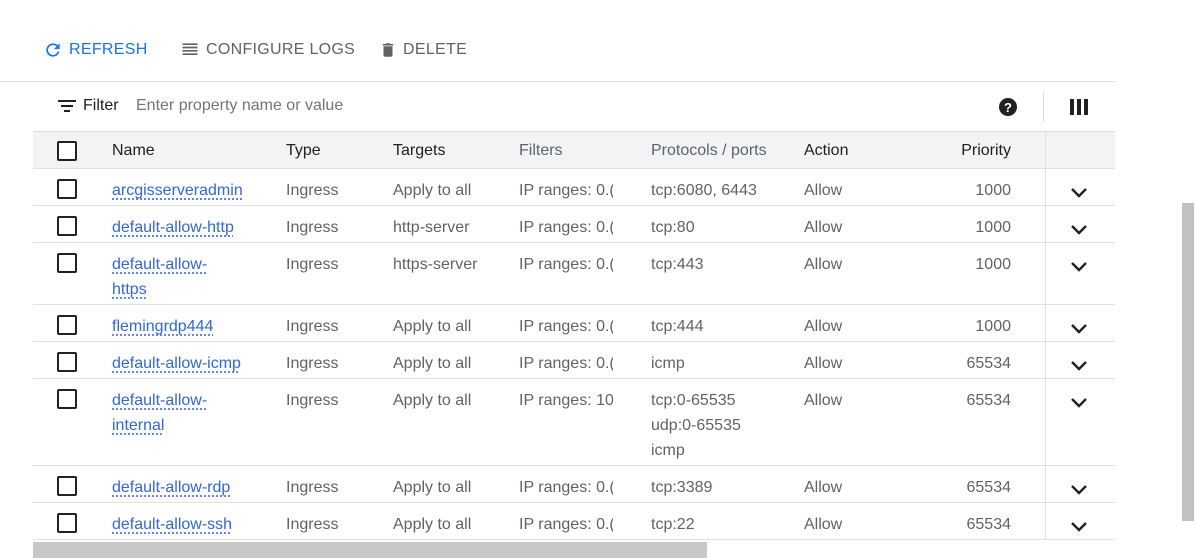 This screenshot has width=1196, height=558. Describe the element at coordinates (187, 277) in the screenshot. I see `rule-name-cell: default-allow-https` at that location.